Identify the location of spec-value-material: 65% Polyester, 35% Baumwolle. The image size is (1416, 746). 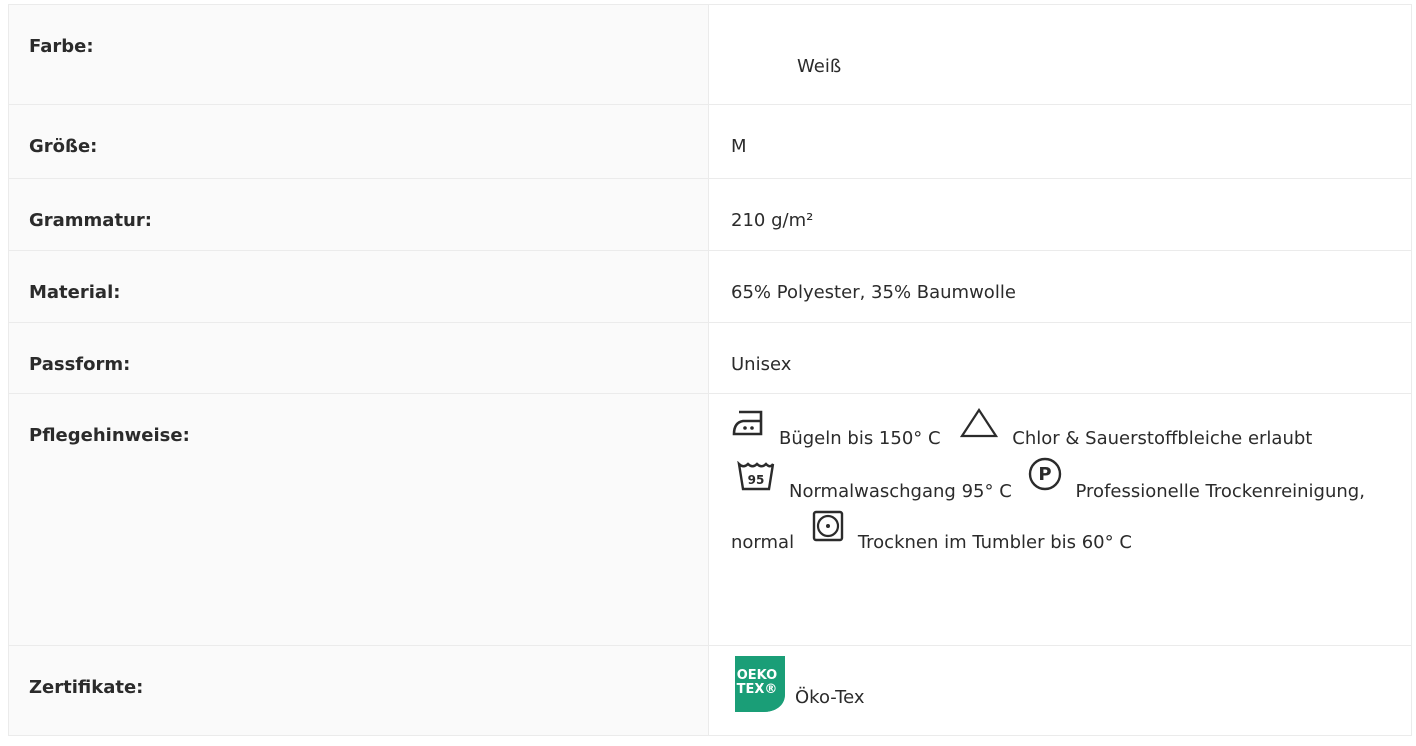
(1060, 286).